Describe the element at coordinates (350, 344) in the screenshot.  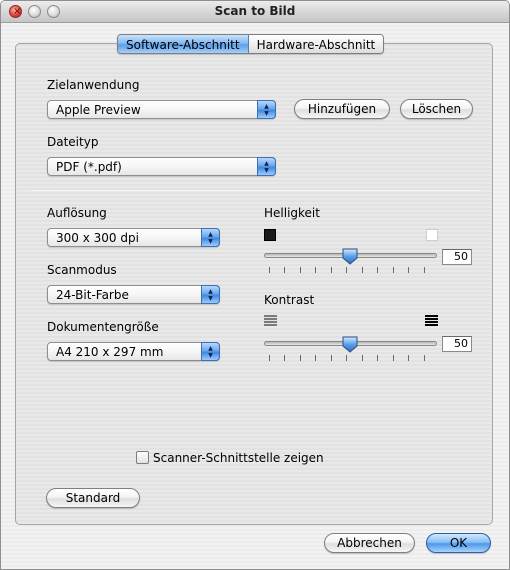
I see `contrast-slider-thumb` at that location.